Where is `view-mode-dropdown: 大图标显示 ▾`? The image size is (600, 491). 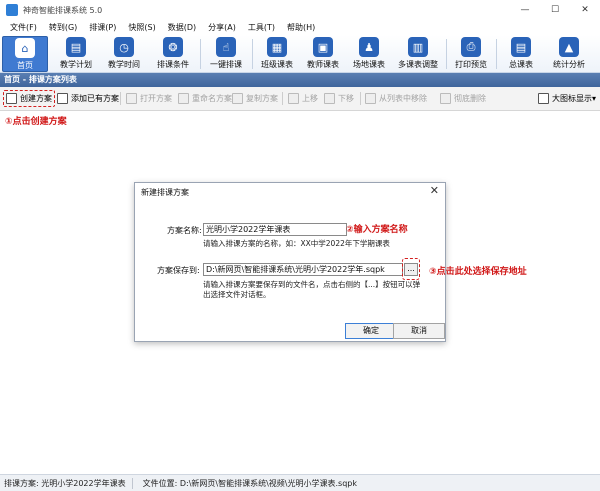 view-mode-dropdown: 大图标显示 ▾ is located at coordinates (567, 98).